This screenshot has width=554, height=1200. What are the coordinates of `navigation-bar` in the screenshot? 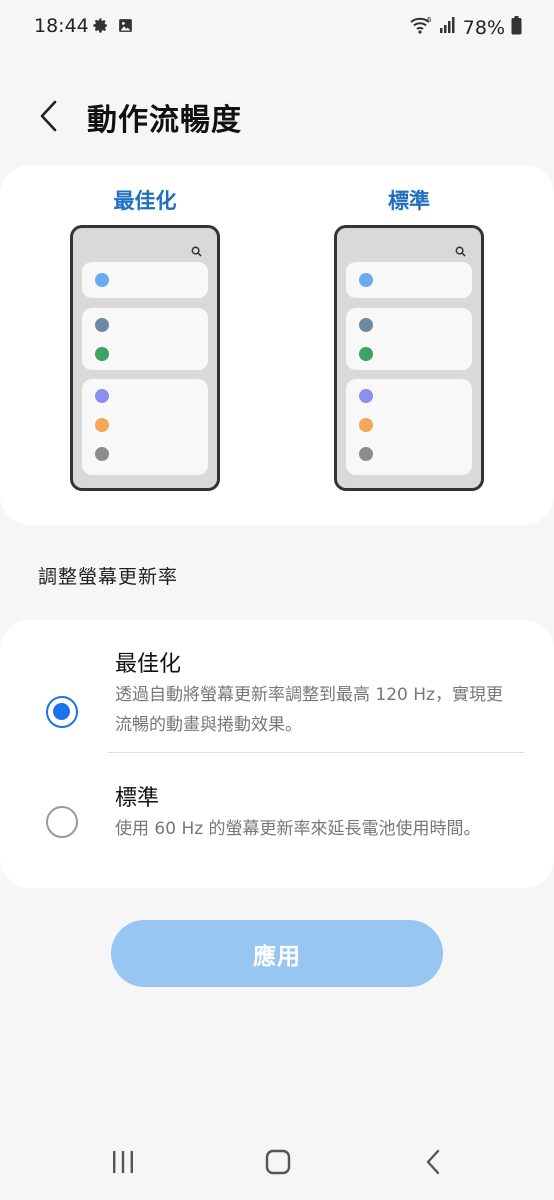 It's located at (277, 1162).